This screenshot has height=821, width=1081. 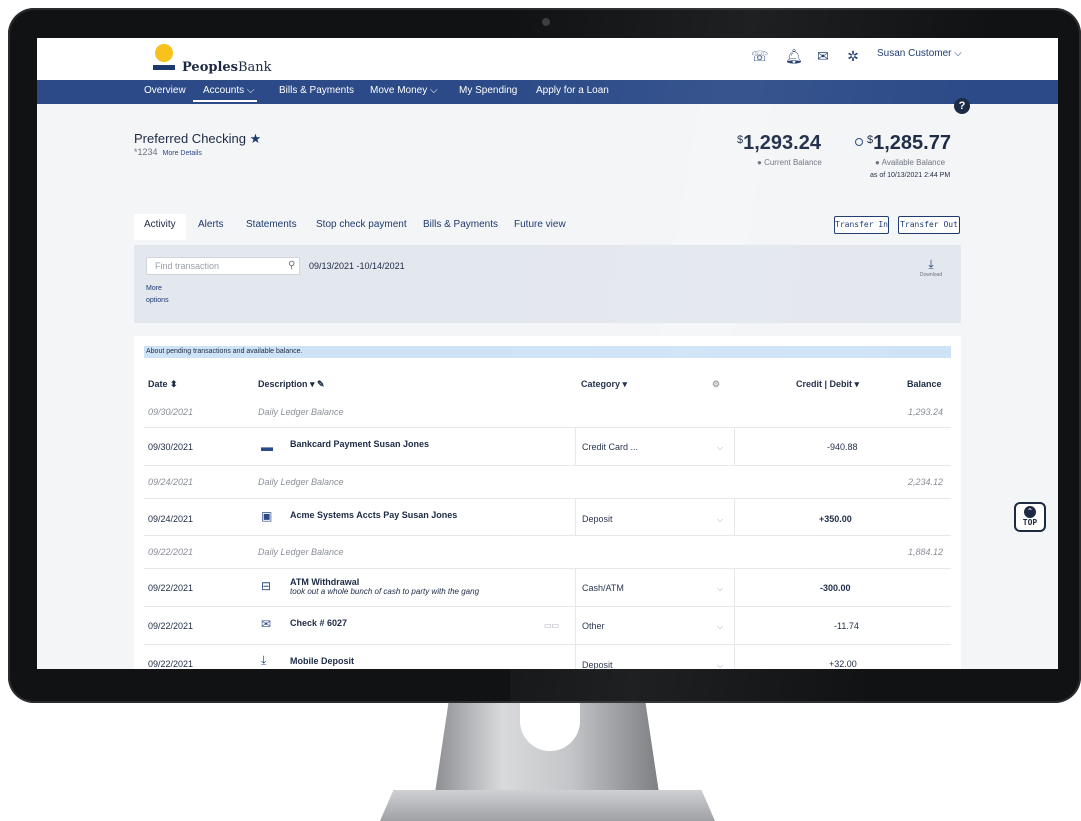 I want to click on monitor-base, so click(x=547, y=805).